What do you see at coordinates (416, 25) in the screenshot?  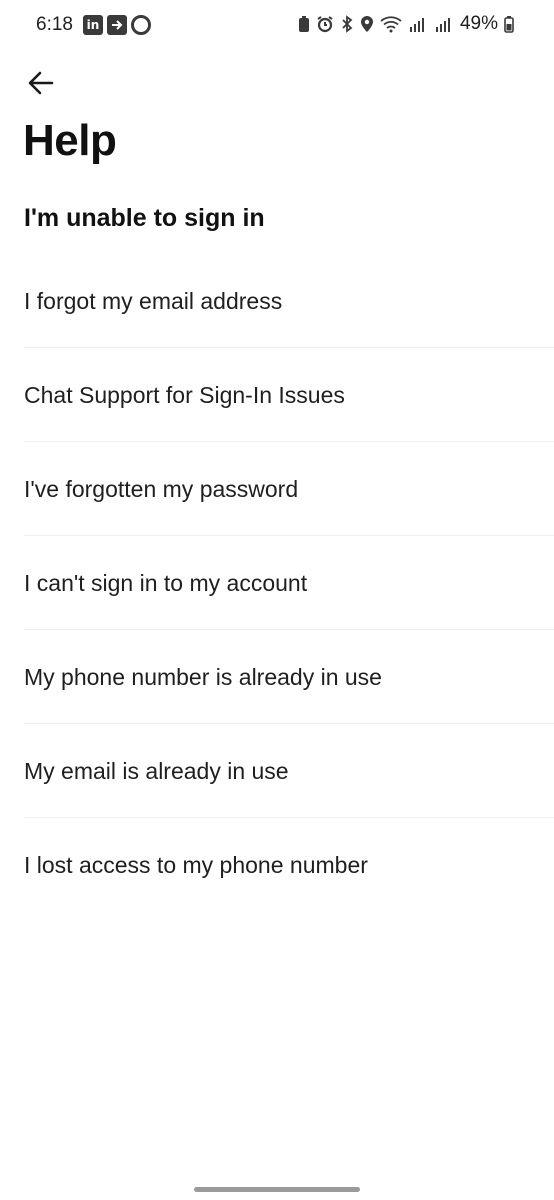 I see `signal-r-icon` at bounding box center [416, 25].